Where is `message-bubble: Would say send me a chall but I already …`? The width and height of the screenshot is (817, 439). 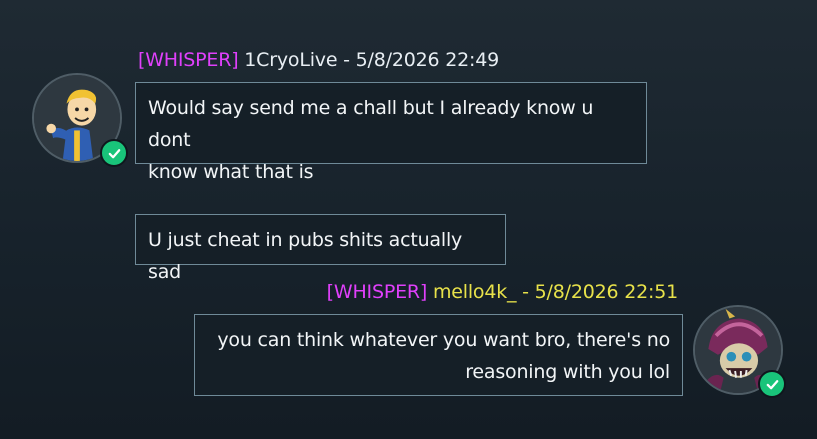 message-bubble: Would say send me a chall but I already … is located at coordinates (391, 132).